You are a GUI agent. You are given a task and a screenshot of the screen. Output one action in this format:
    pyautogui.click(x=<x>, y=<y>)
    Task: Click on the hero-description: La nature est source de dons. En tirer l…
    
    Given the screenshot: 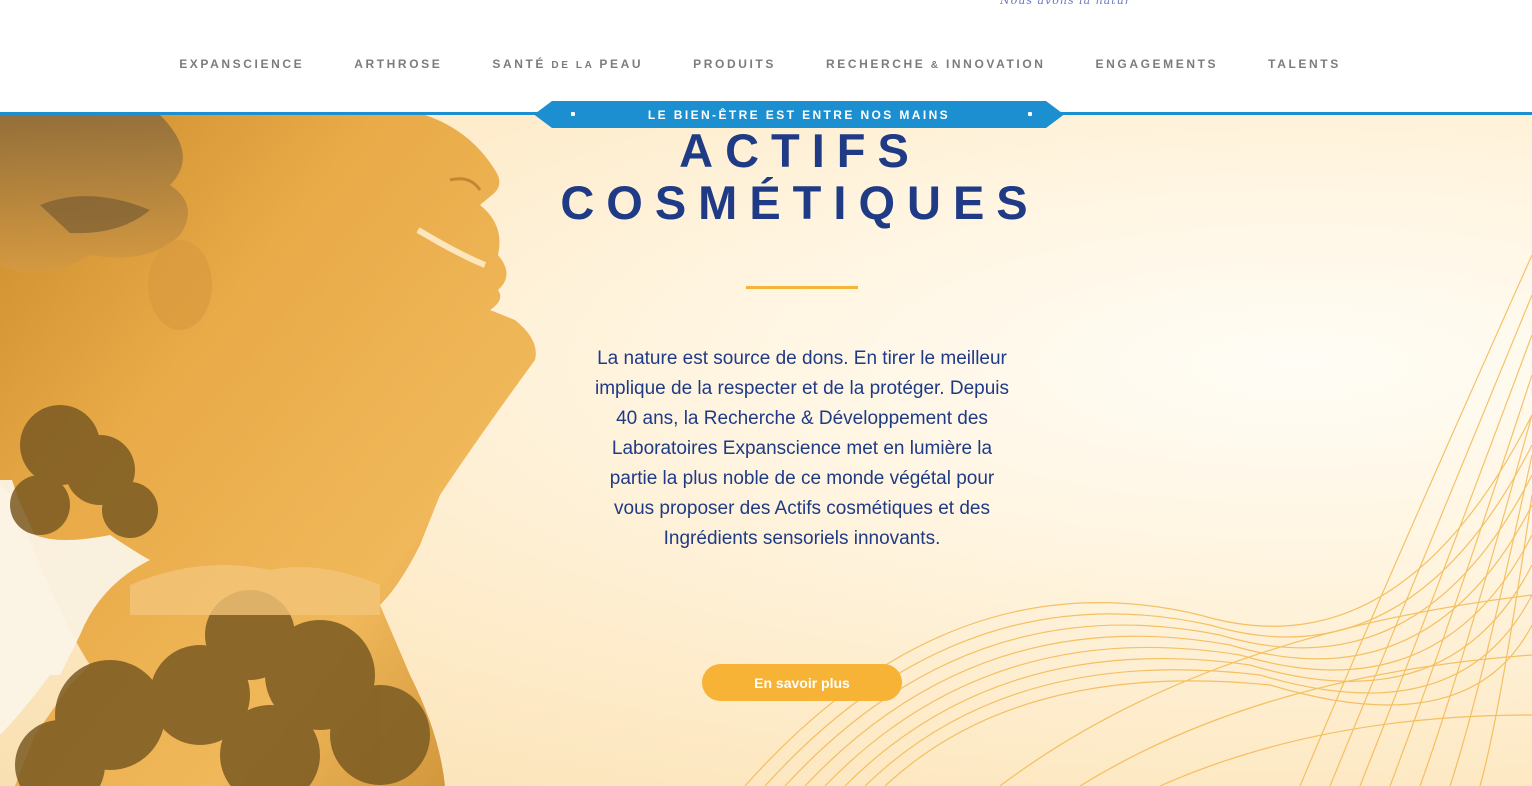 What is the action you would take?
    pyautogui.click(x=802, y=448)
    